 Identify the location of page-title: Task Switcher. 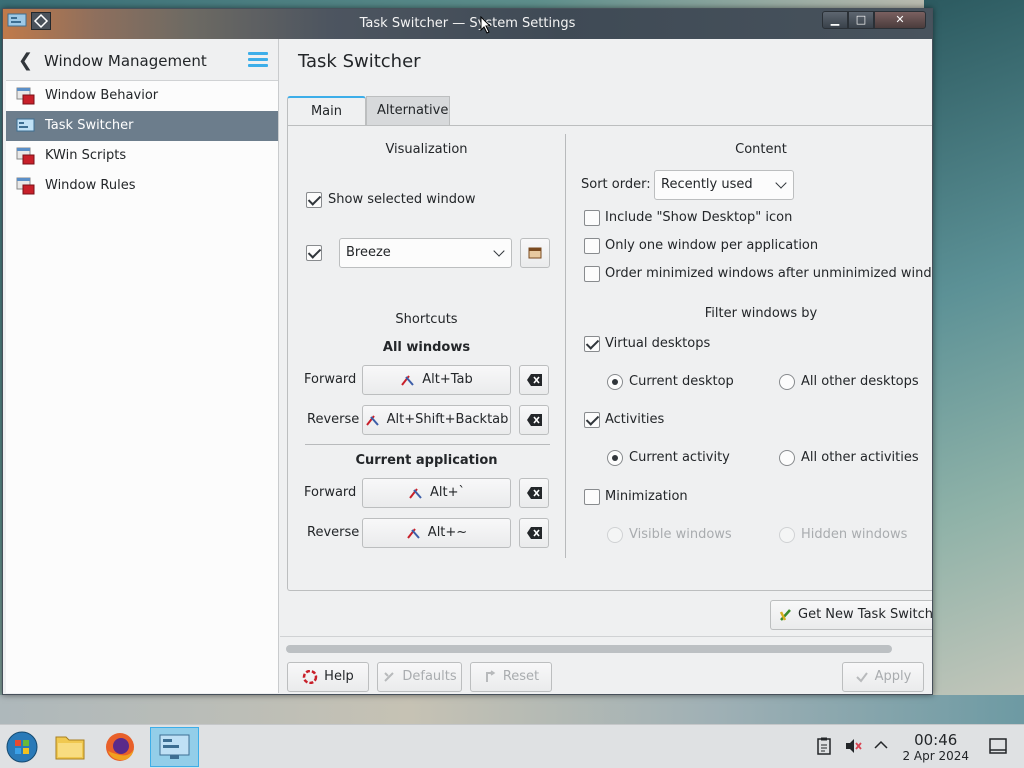
(359, 61).